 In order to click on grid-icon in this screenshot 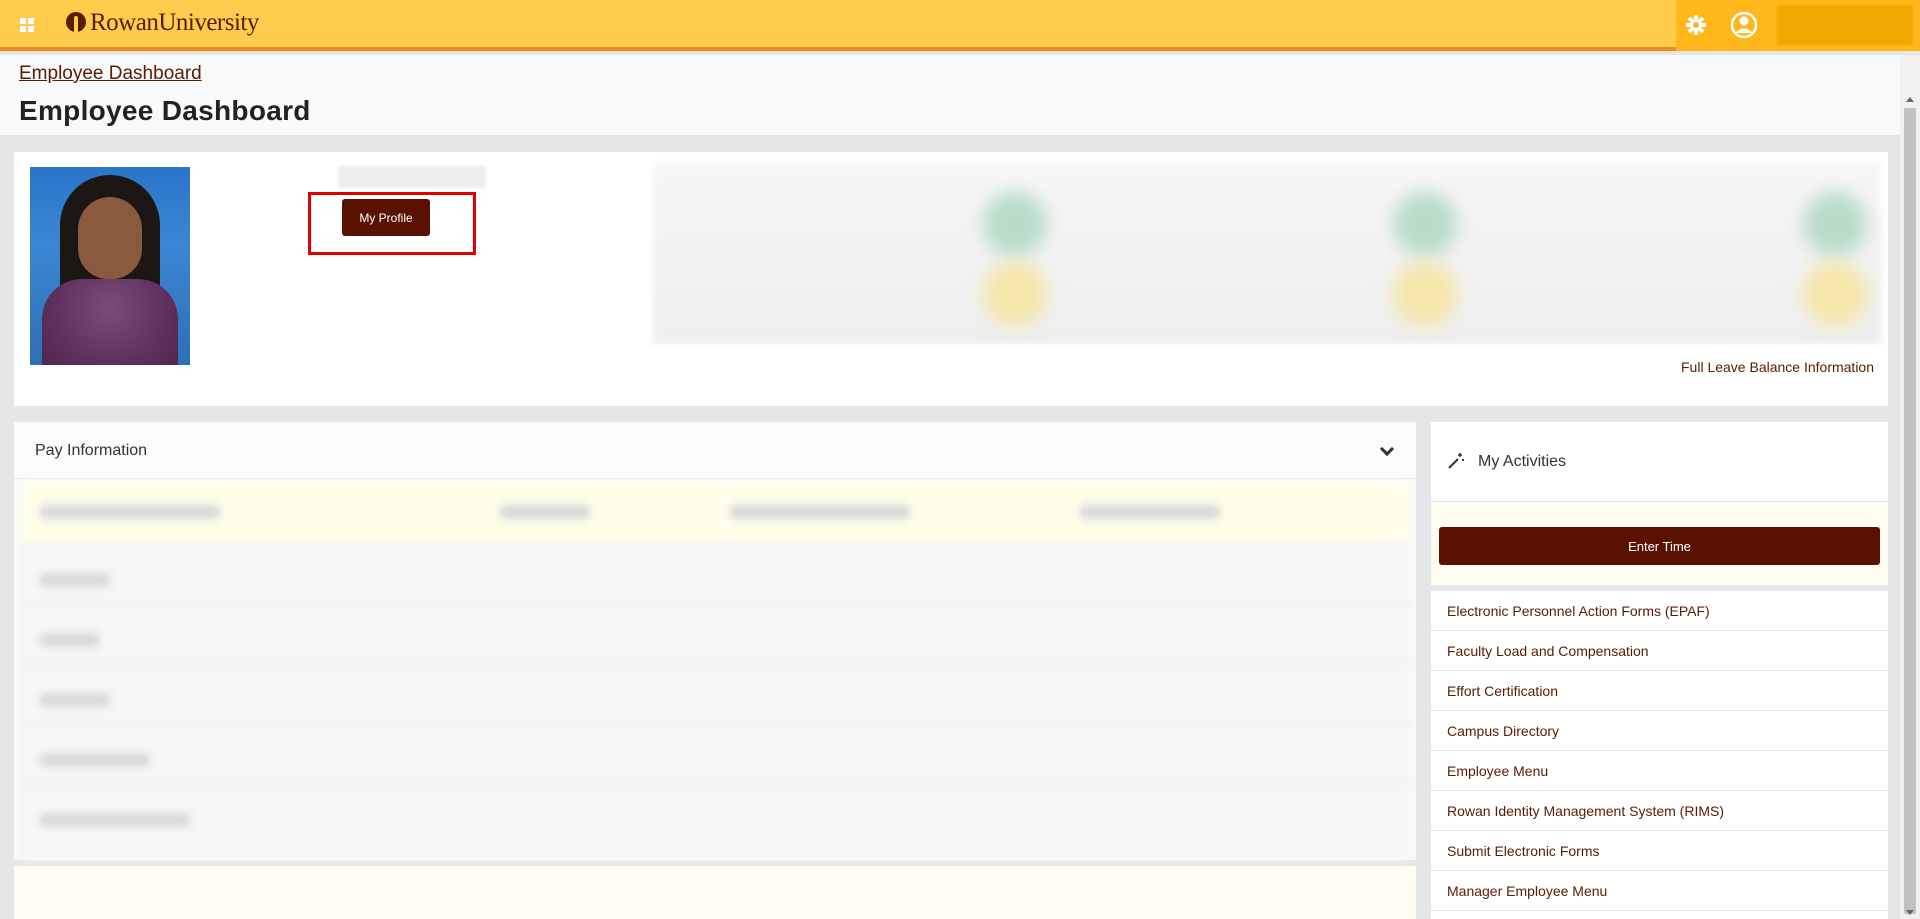, I will do `click(27, 25)`.